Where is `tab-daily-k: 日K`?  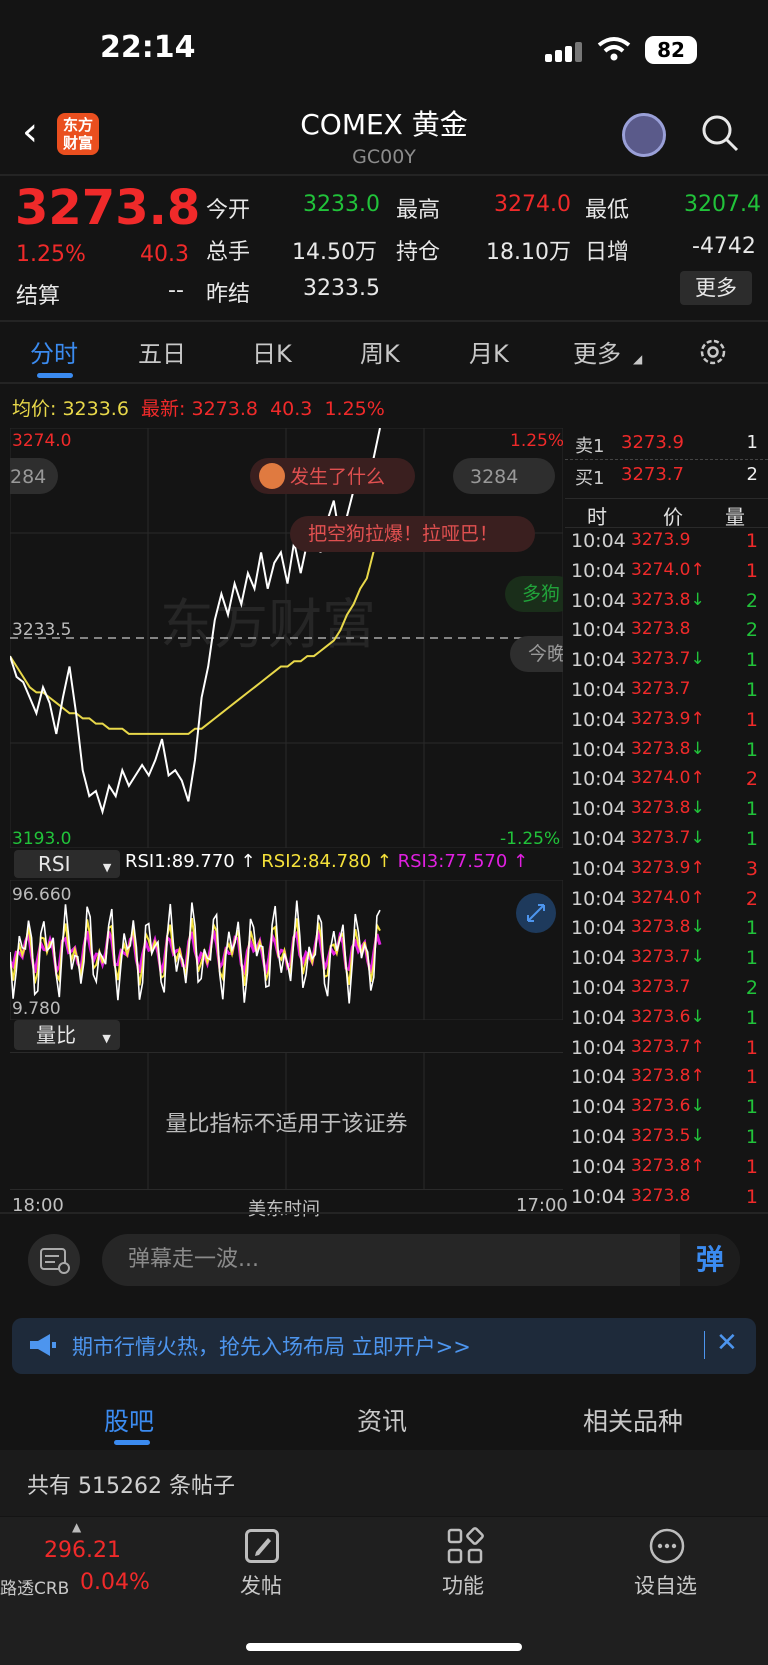 tab-daily-k: 日K is located at coordinates (272, 351).